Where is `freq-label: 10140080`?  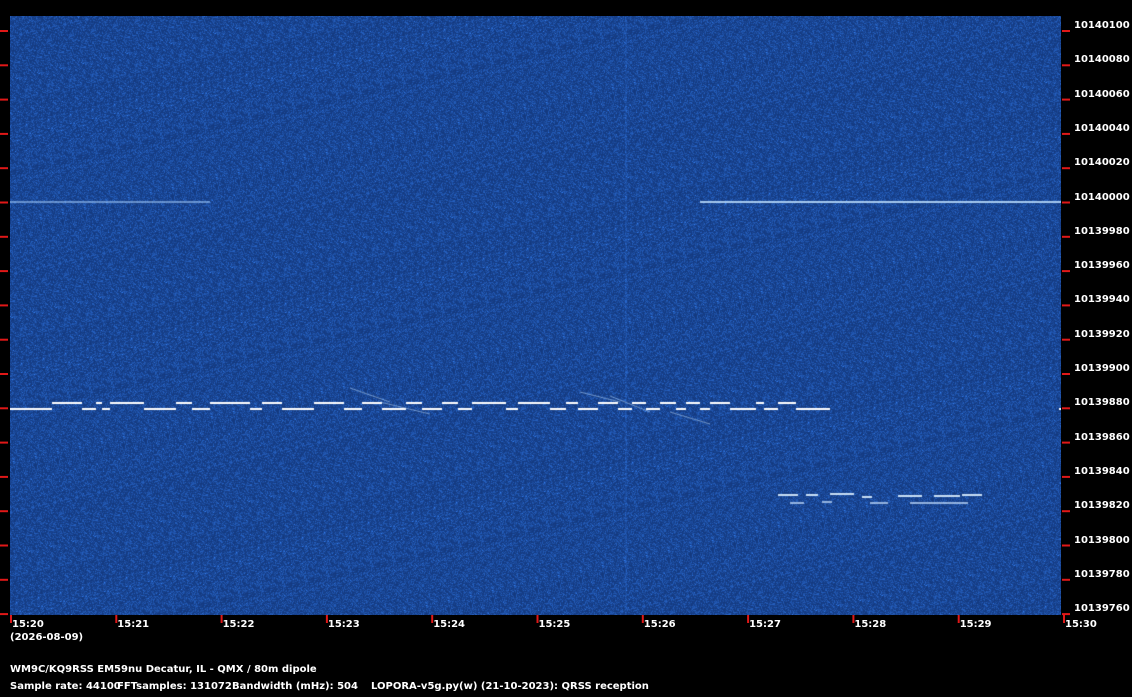
freq-label: 10140080 is located at coordinates (1102, 60).